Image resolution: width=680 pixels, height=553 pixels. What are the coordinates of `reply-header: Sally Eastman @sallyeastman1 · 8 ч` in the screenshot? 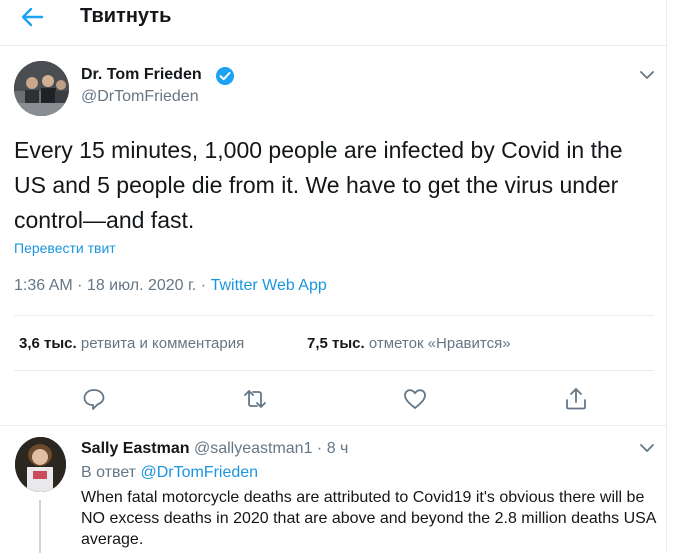 It's located at (214, 449).